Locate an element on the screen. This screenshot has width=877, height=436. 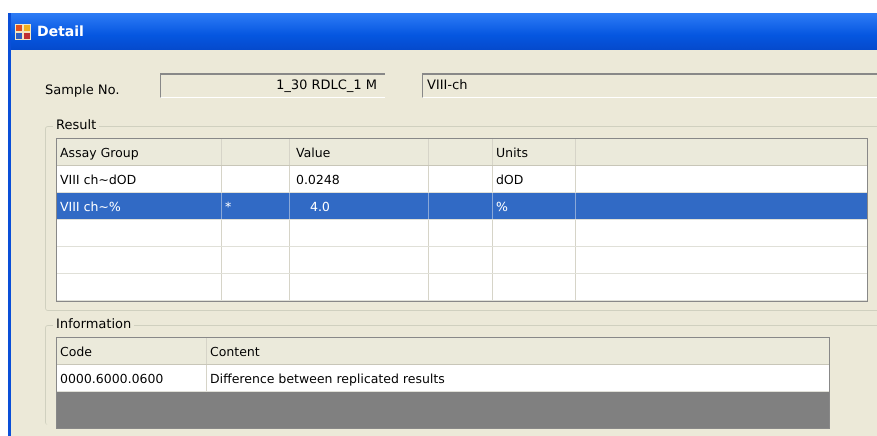
sample-name-field: VIII-ch is located at coordinates (649, 85).